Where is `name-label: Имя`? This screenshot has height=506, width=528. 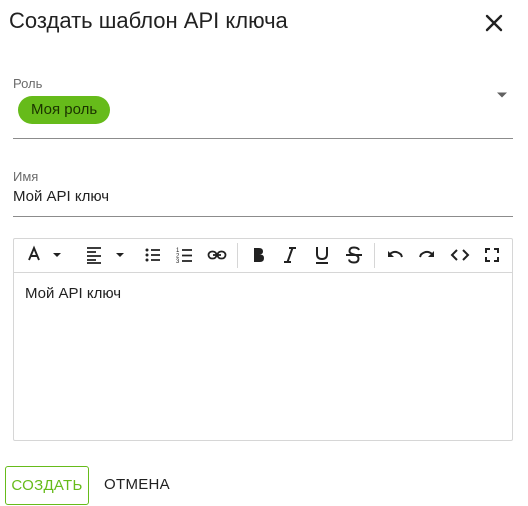
name-label: Имя is located at coordinates (26, 176).